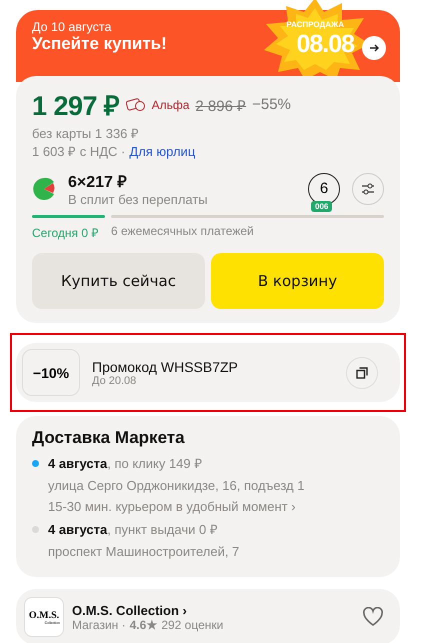  Describe the element at coordinates (192, 625) in the screenshot. I see `review-count: 292 оценки` at that location.